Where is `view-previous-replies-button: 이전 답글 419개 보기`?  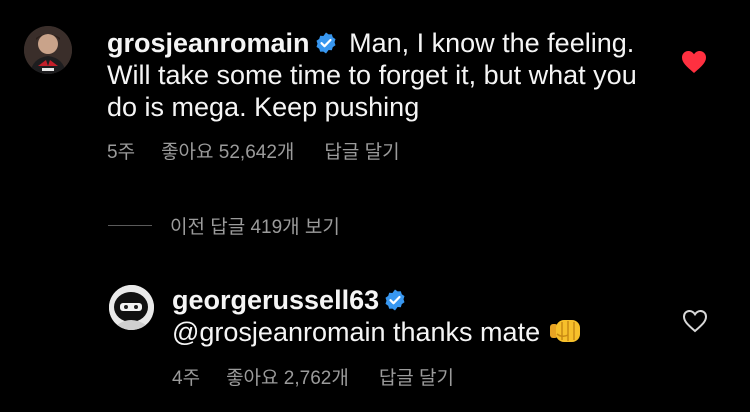
view-previous-replies-button: 이전 답글 419개 보기 is located at coordinates (224, 225).